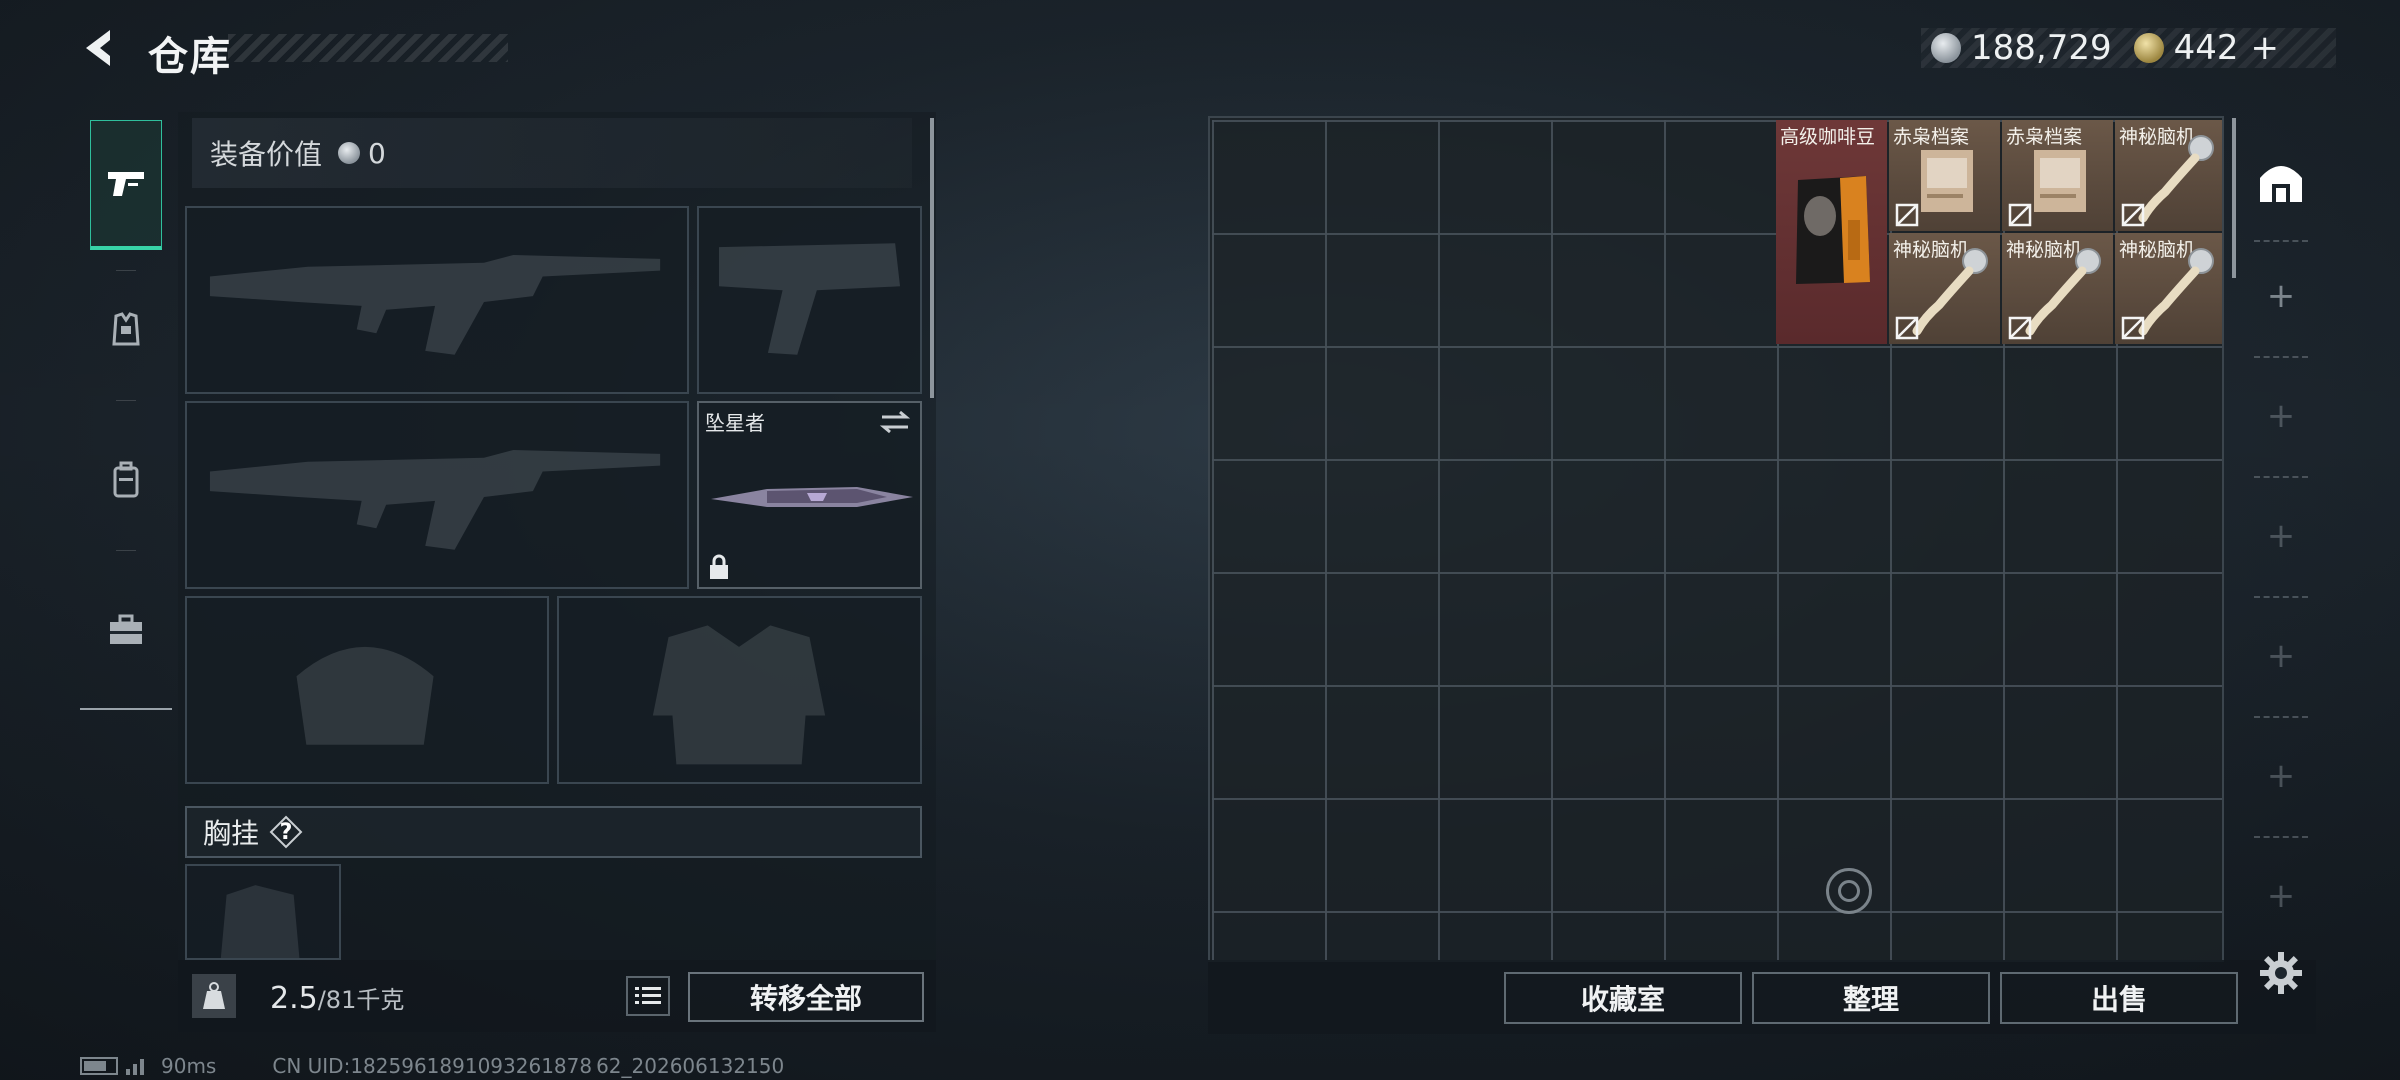  I want to click on tab-armor, so click(126, 330).